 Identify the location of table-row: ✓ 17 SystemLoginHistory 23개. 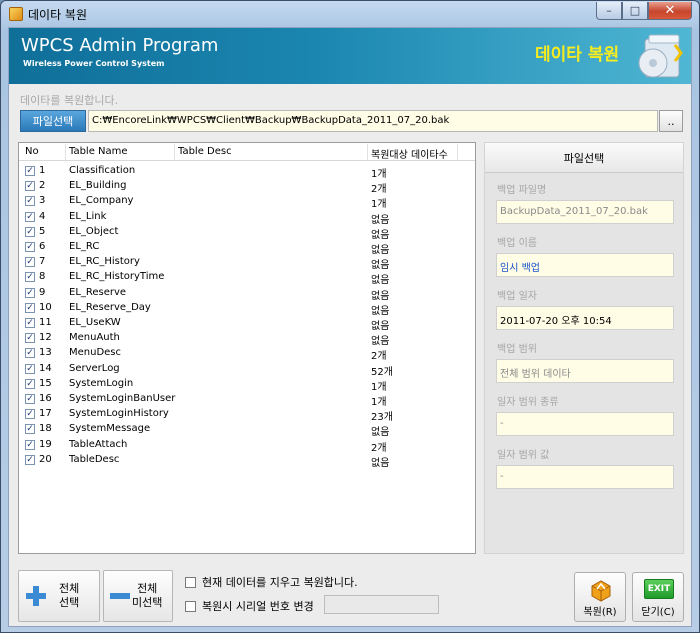
(247, 415).